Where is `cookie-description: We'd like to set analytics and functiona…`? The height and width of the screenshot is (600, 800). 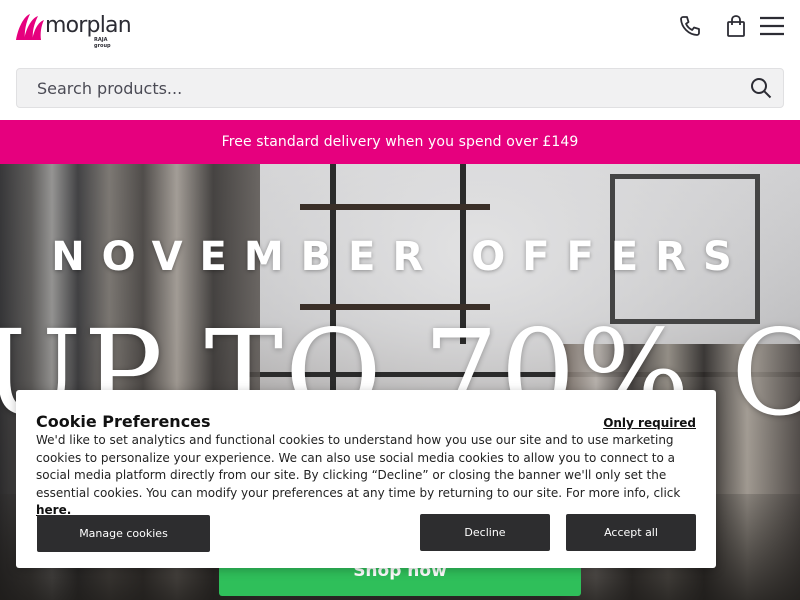
cookie-description: We'd like to set analytics and functiona… is located at coordinates (366, 476).